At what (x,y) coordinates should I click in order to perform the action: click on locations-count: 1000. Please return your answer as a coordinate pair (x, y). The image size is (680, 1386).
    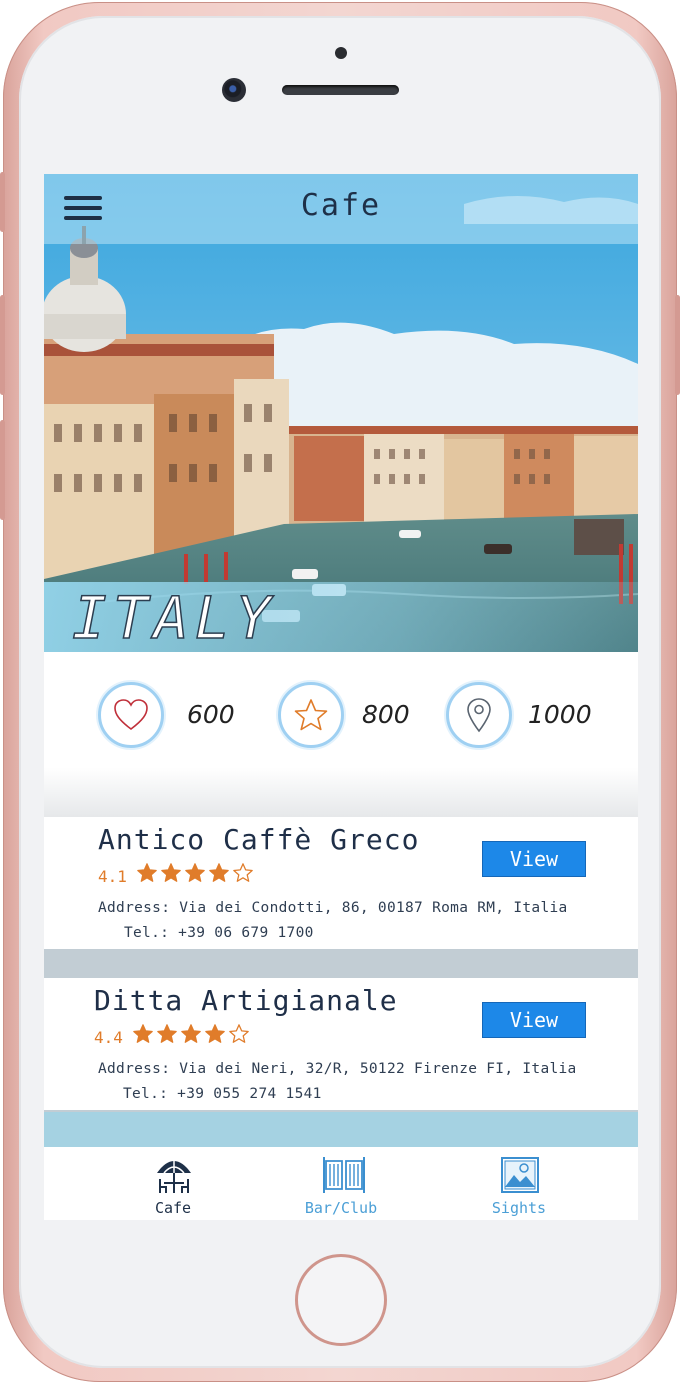
    Looking at the image, I should click on (560, 714).